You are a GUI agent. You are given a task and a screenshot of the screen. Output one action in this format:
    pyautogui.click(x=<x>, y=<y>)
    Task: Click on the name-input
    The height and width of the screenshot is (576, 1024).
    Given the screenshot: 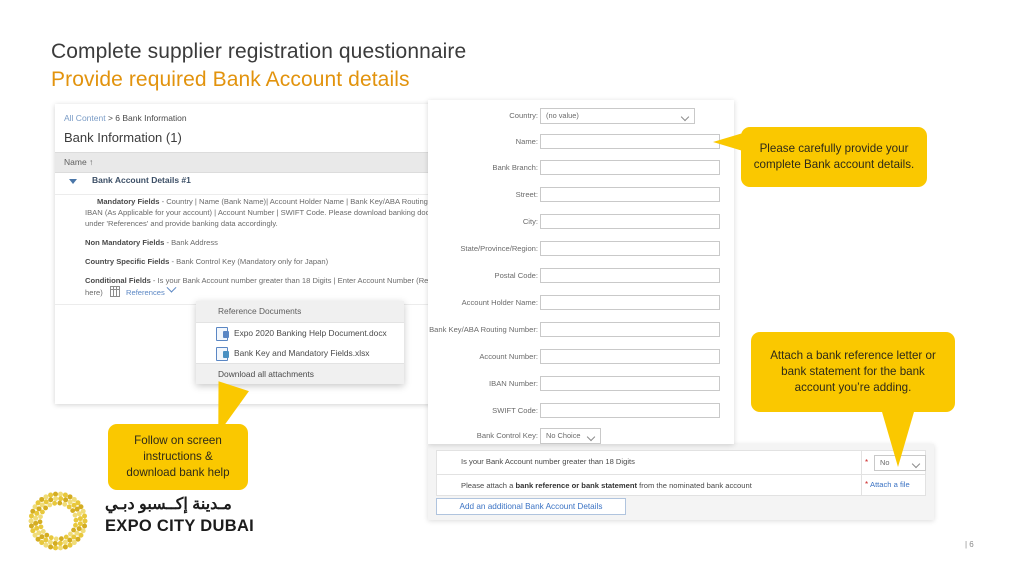 What is the action you would take?
    pyautogui.click(x=630, y=141)
    